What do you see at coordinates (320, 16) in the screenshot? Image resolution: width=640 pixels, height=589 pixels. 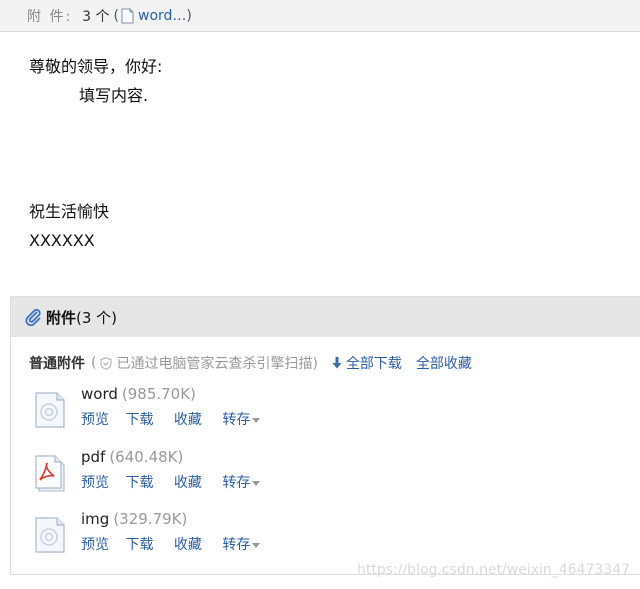 I see `attachment-summary-bar: 附 件: 3 个 ( word… )` at bounding box center [320, 16].